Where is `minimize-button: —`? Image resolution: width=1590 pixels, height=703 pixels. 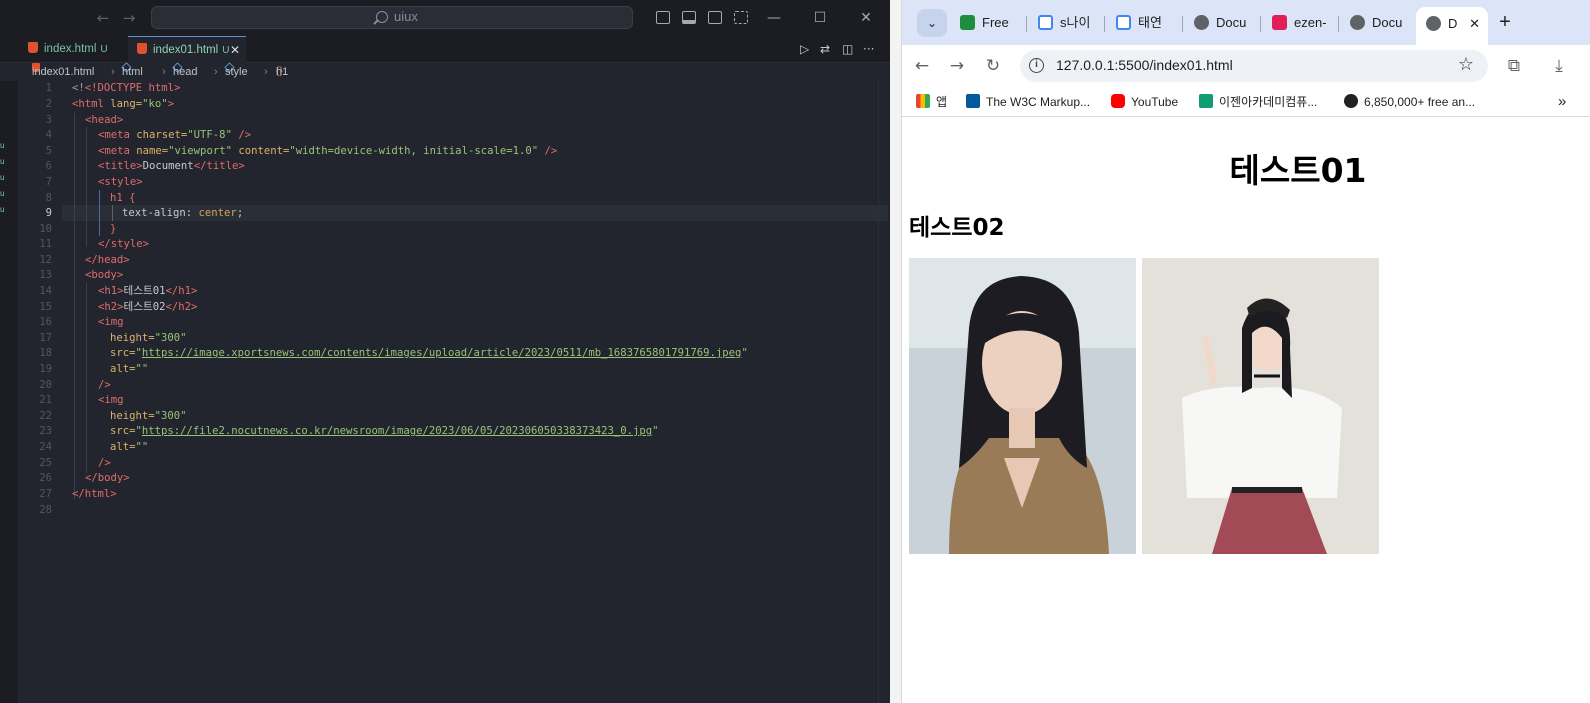
minimize-button: — is located at coordinates (774, 18).